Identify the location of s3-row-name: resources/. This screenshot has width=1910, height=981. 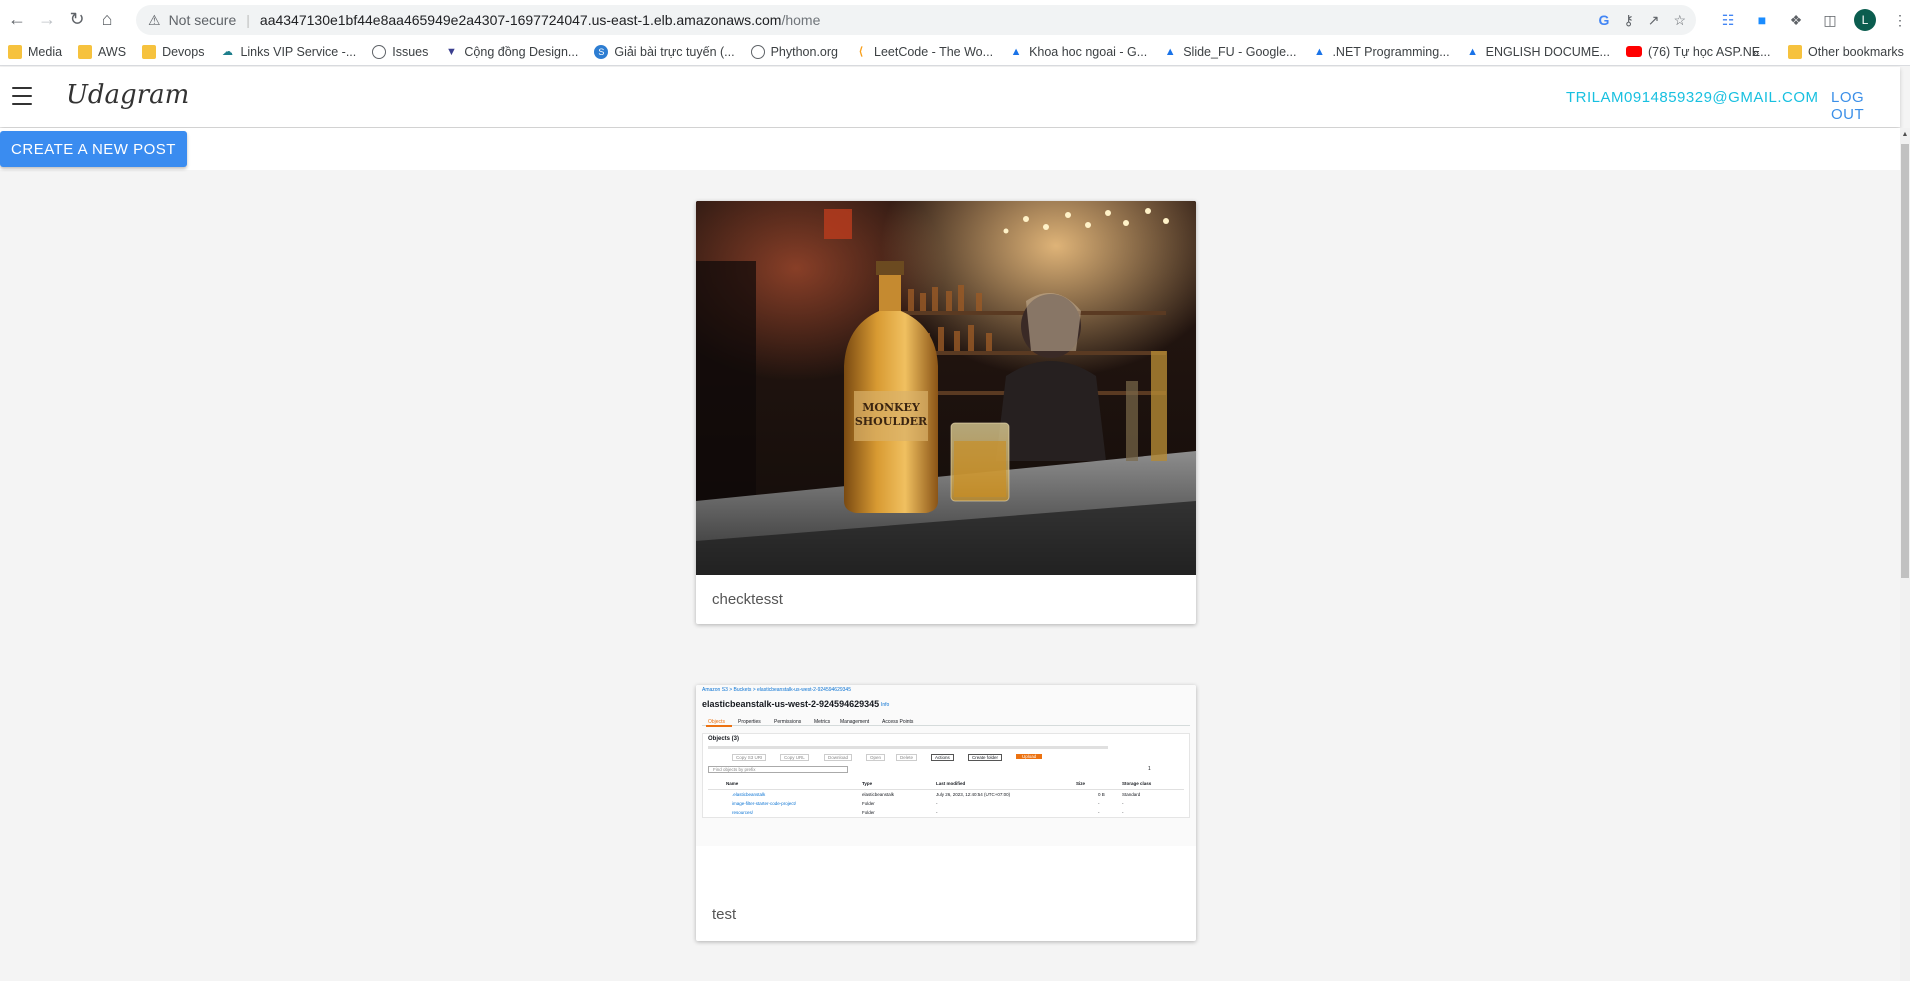
(743, 812).